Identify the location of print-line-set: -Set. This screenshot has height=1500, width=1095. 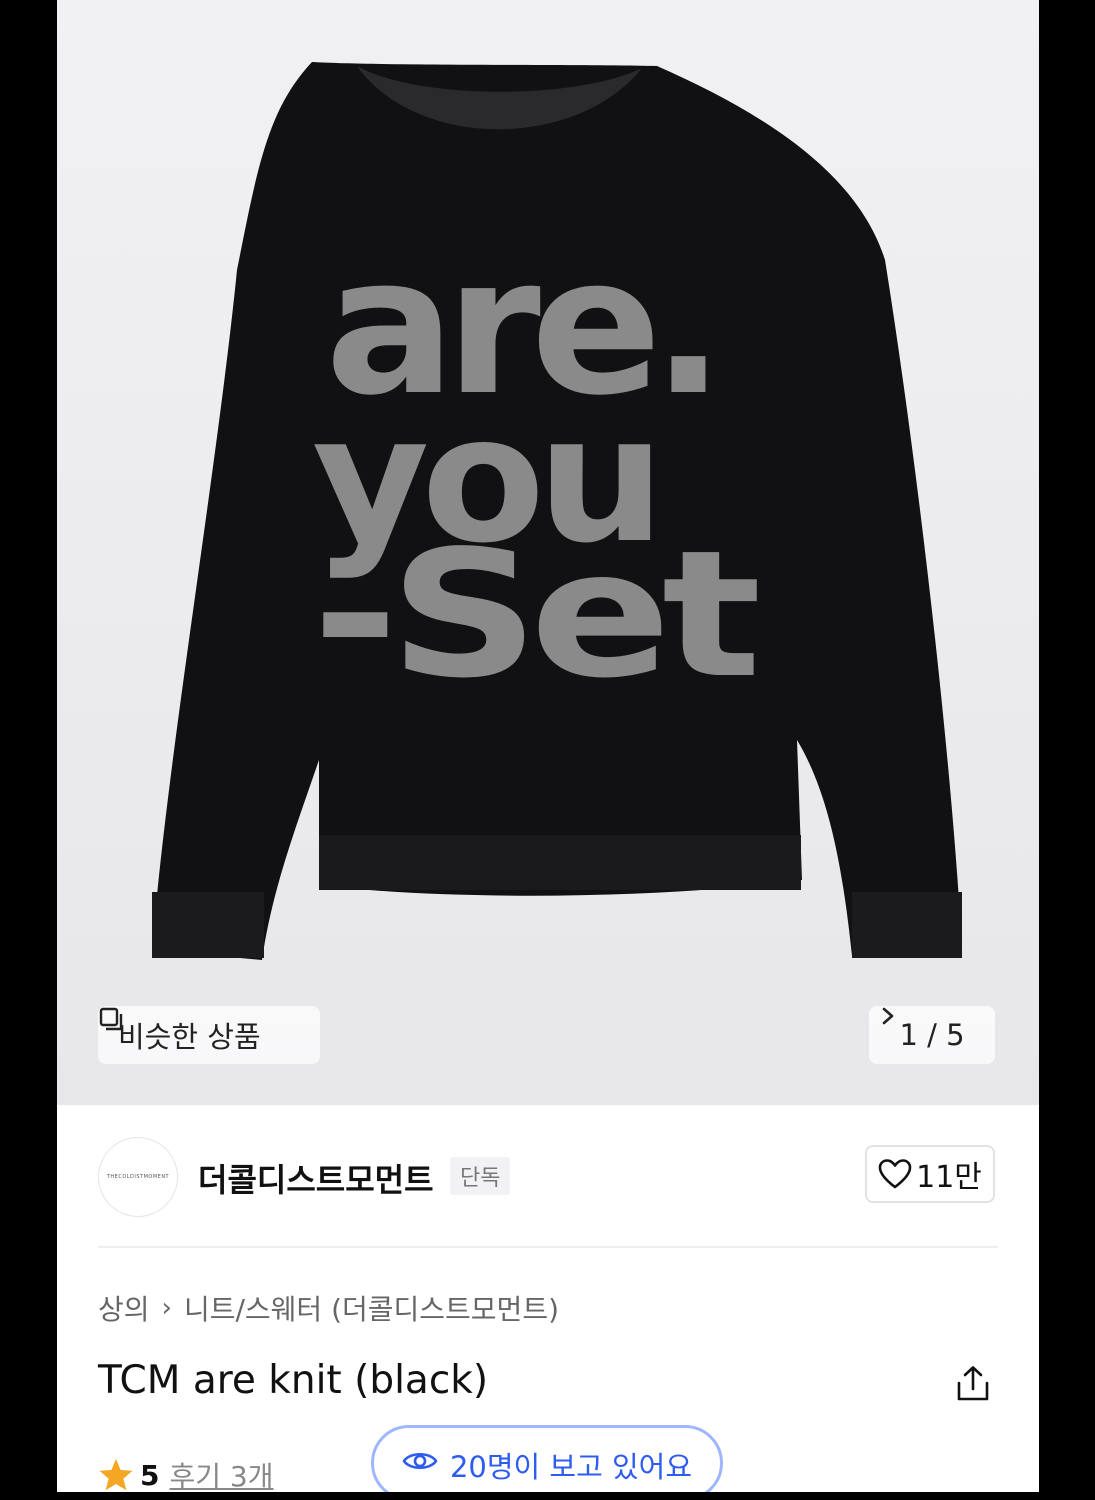
(534, 615).